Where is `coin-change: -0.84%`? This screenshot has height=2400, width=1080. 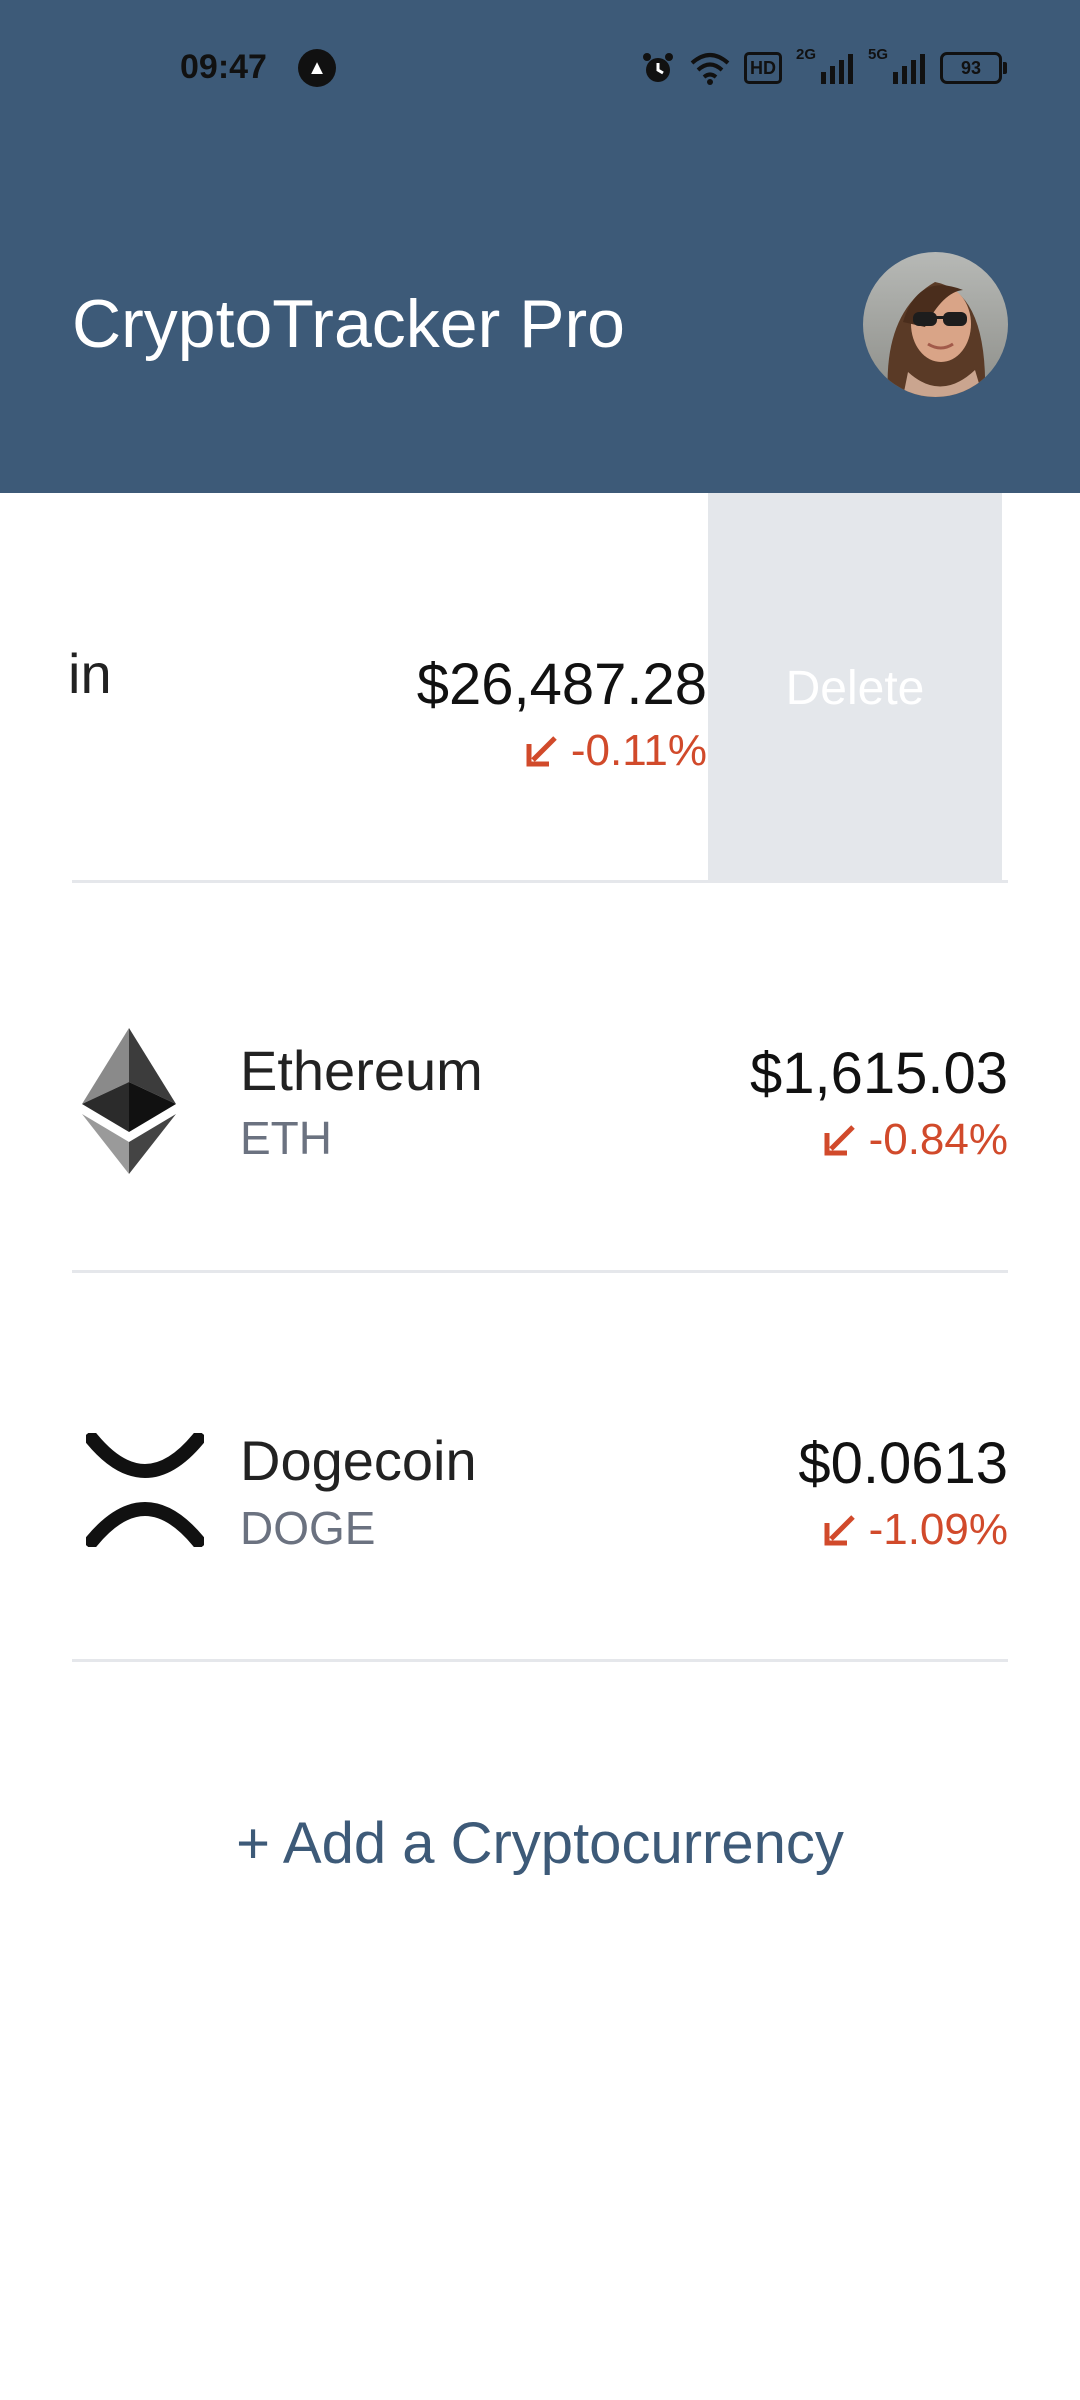 coin-change: -0.84% is located at coordinates (915, 1140).